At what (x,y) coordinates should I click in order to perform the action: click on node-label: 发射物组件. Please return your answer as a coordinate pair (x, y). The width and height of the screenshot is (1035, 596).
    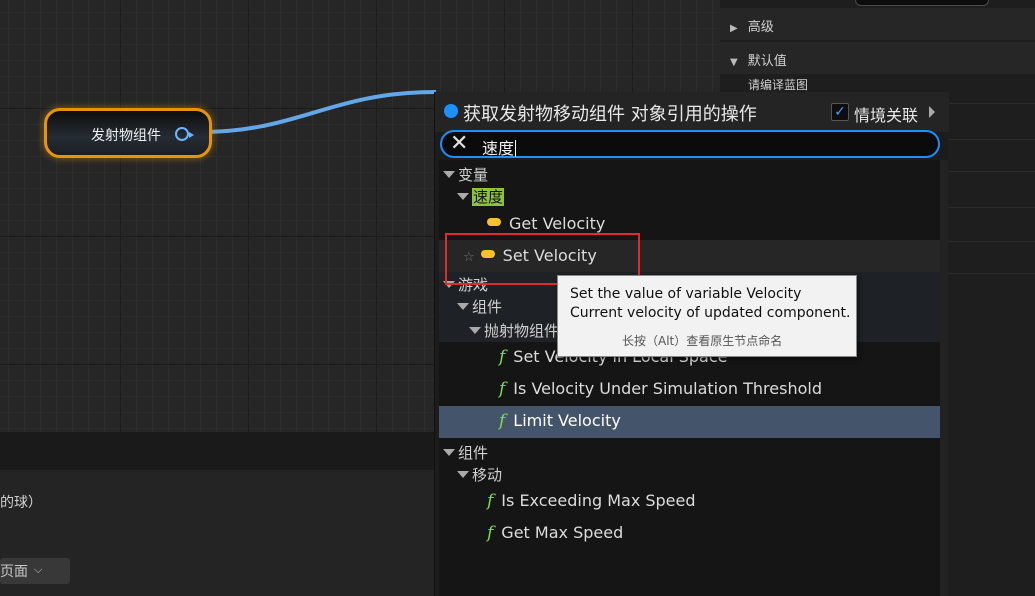
    Looking at the image, I should click on (126, 136).